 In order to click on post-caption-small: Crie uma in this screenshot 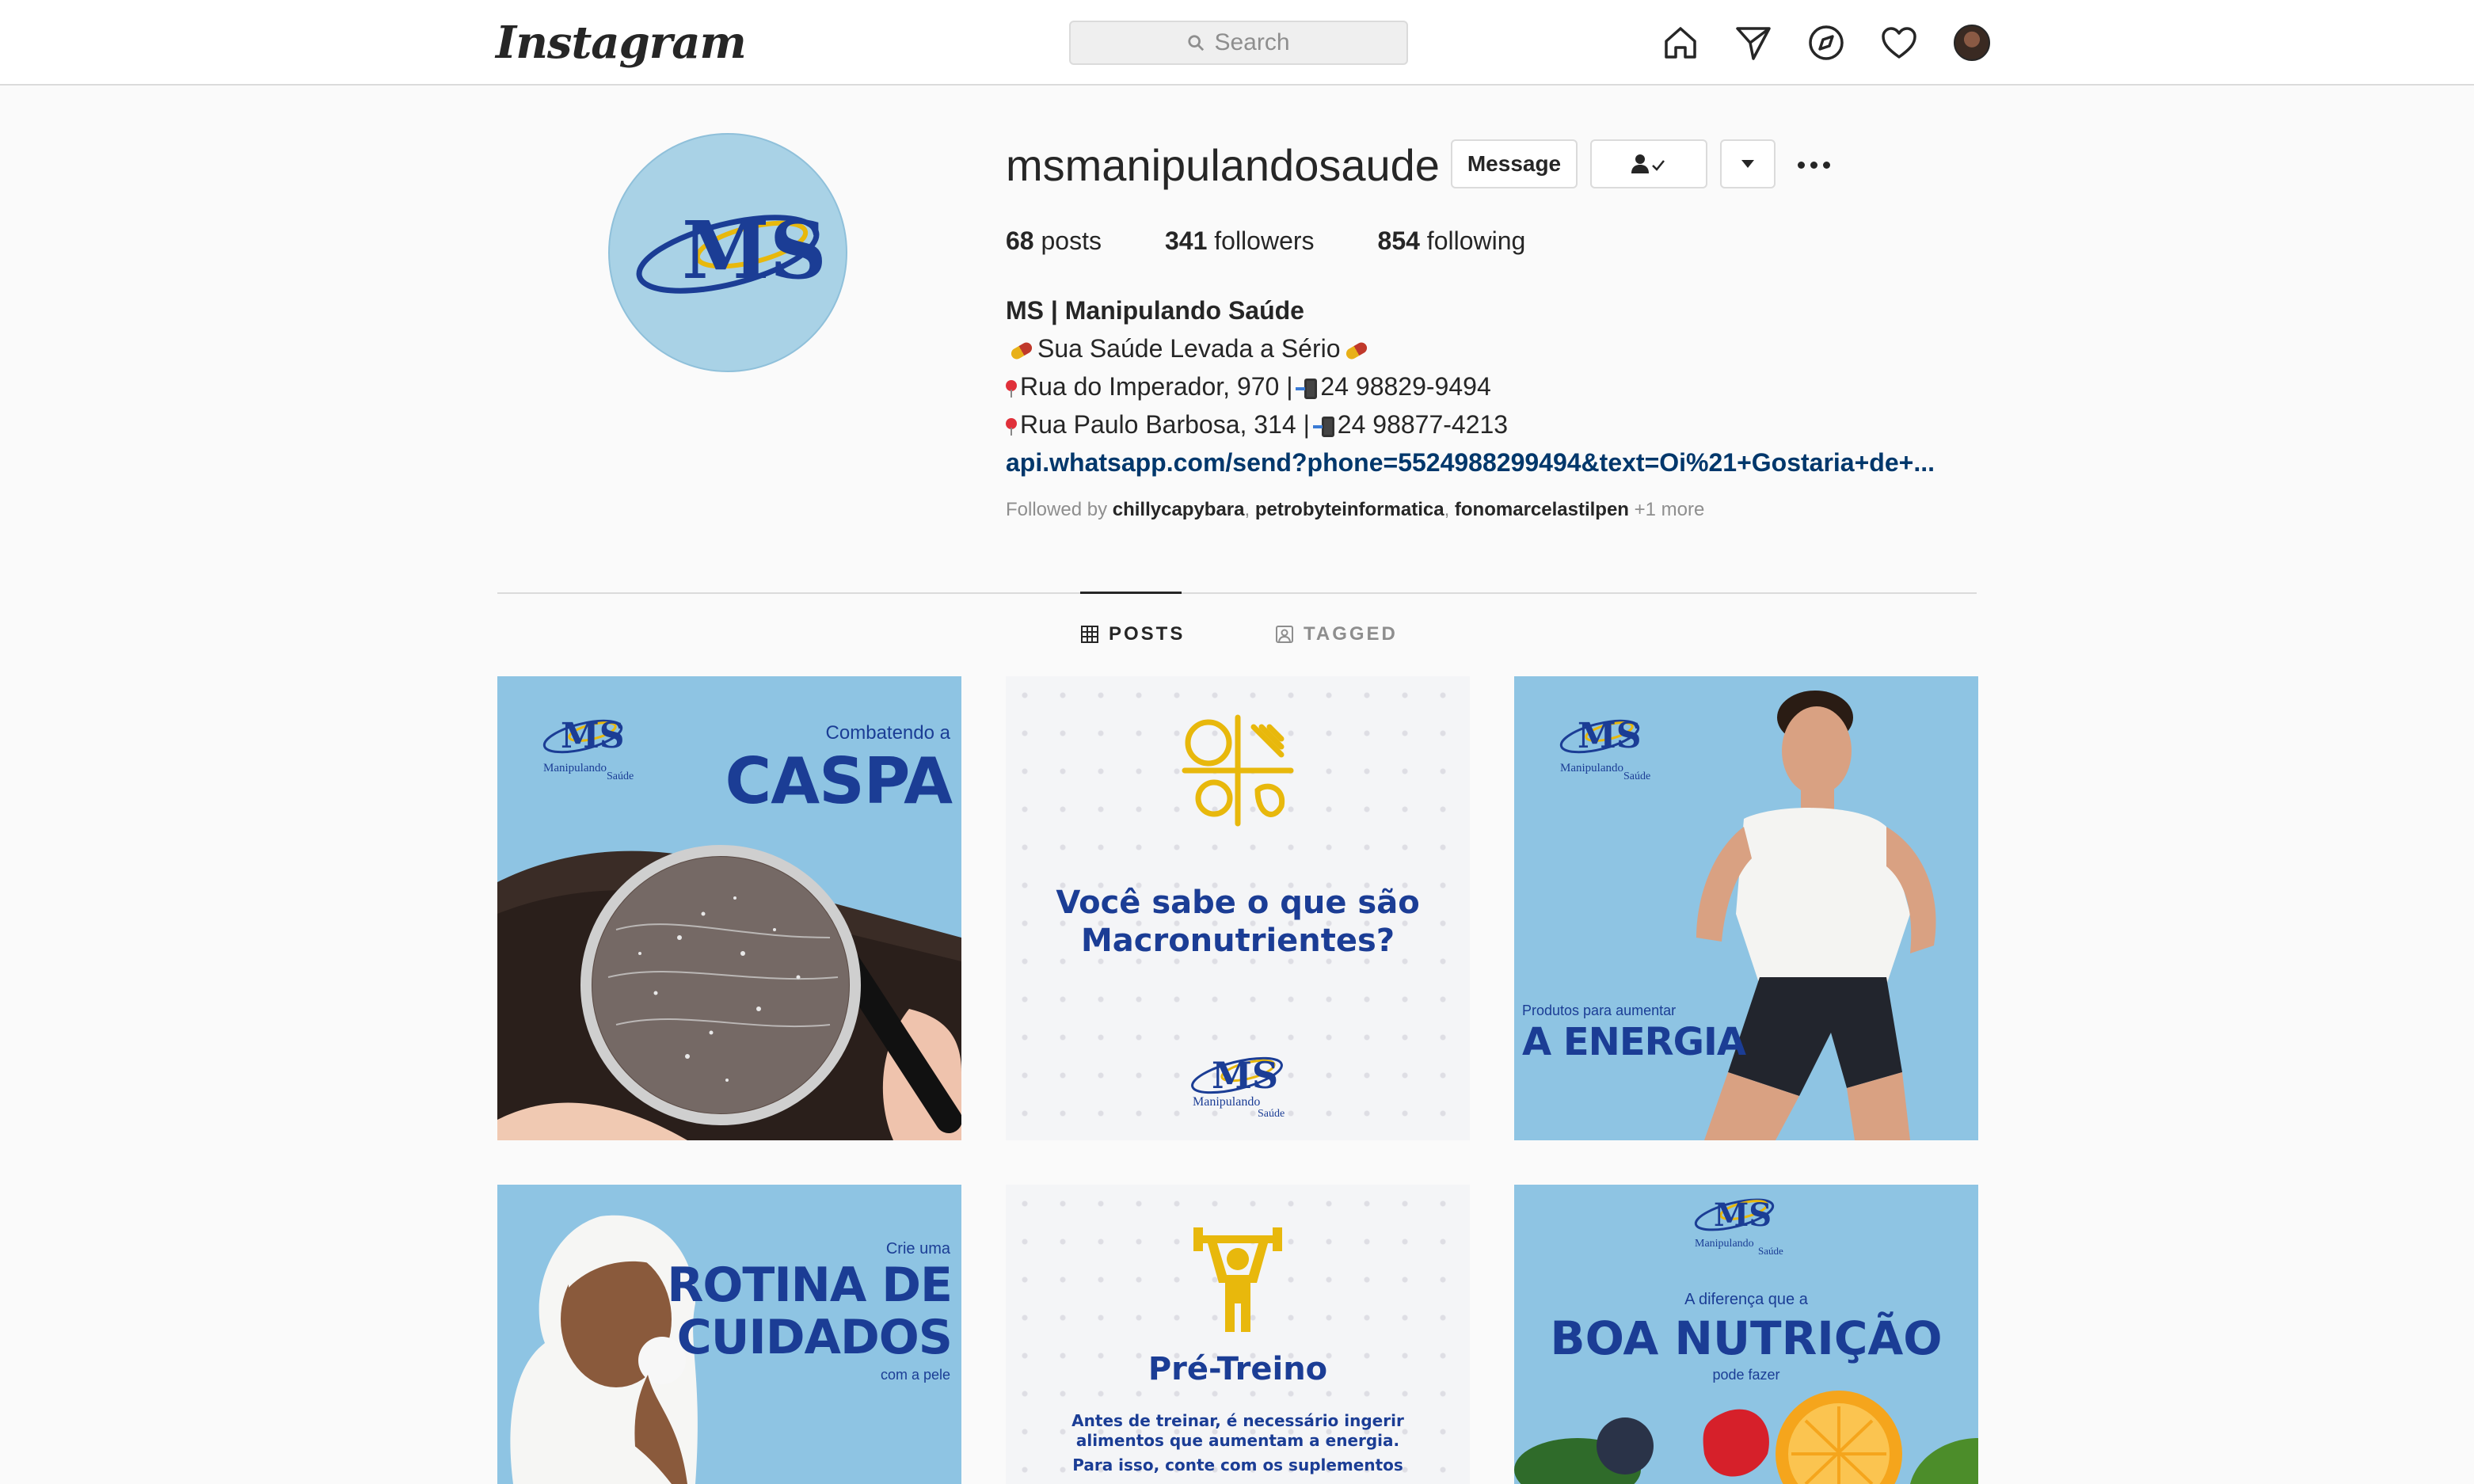, I will do `click(917, 1249)`.